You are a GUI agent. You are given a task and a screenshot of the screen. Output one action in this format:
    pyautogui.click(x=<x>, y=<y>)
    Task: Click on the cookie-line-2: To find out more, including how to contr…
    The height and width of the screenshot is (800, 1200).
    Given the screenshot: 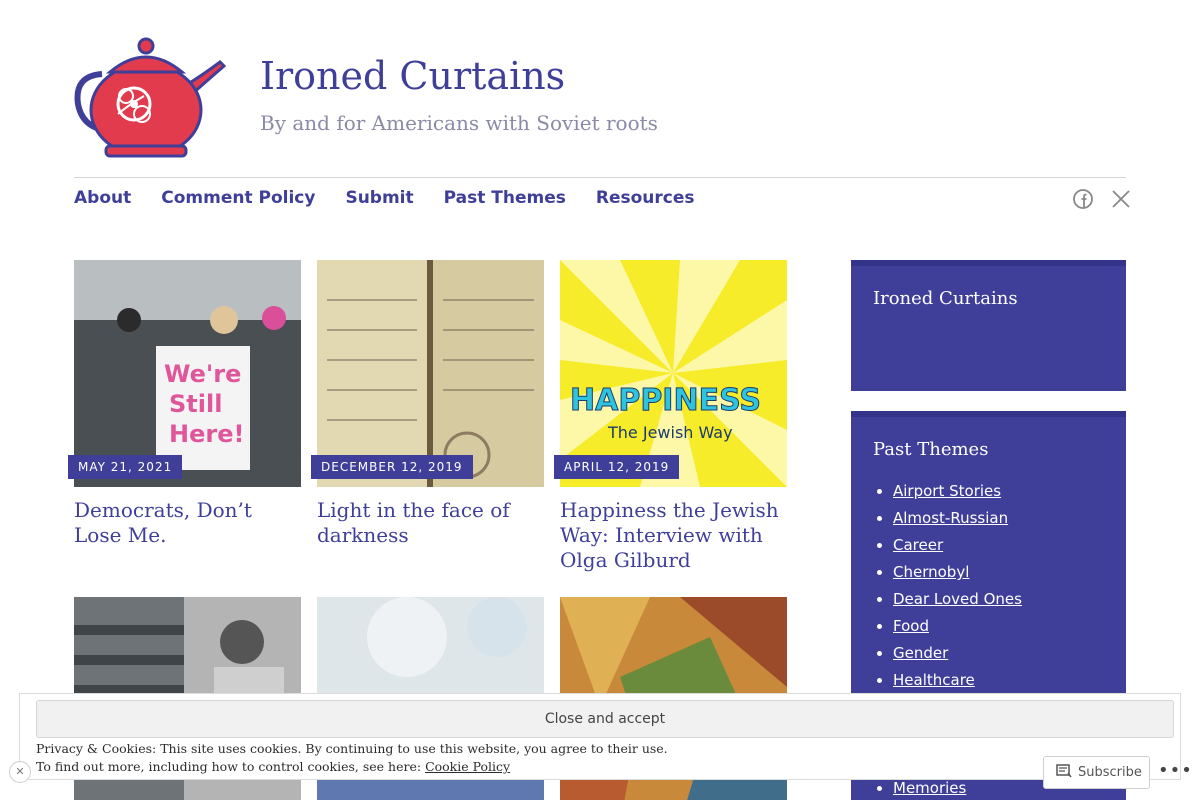 What is the action you would take?
    pyautogui.click(x=352, y=767)
    